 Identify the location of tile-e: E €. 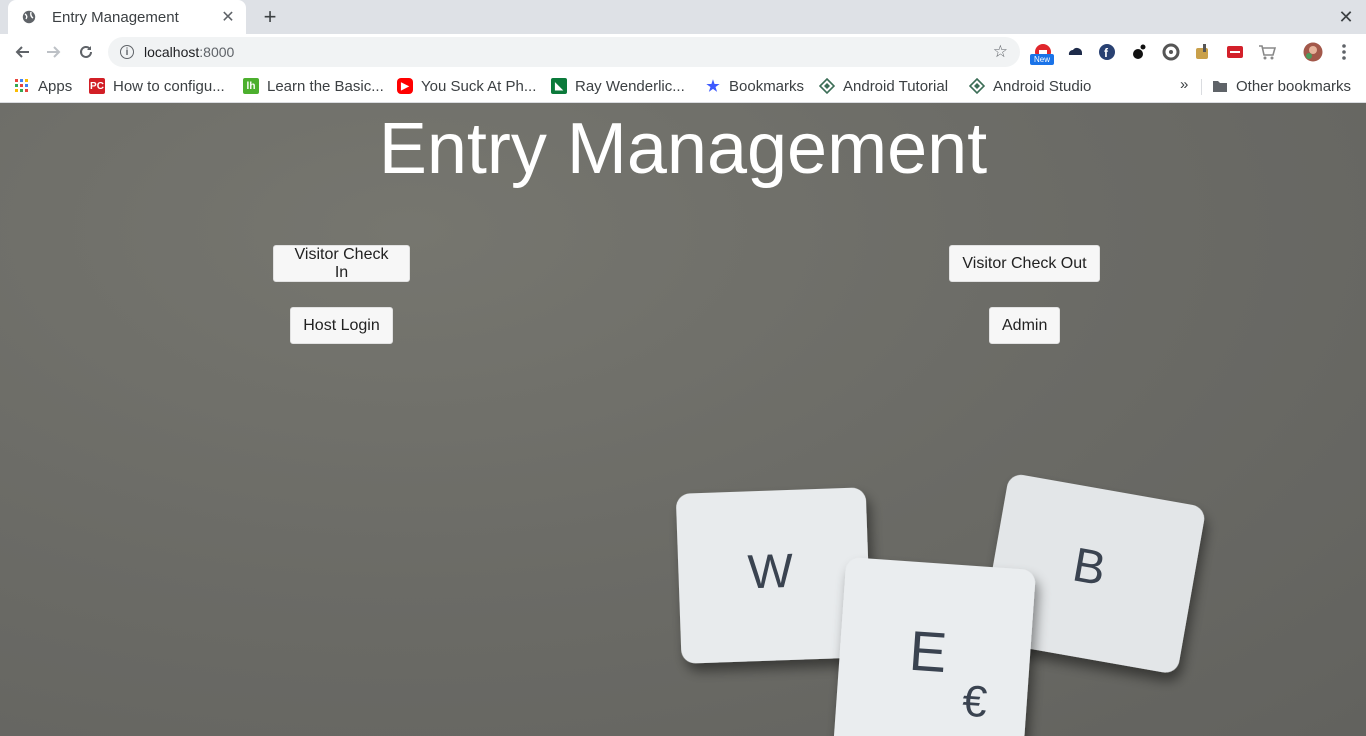
(934, 646).